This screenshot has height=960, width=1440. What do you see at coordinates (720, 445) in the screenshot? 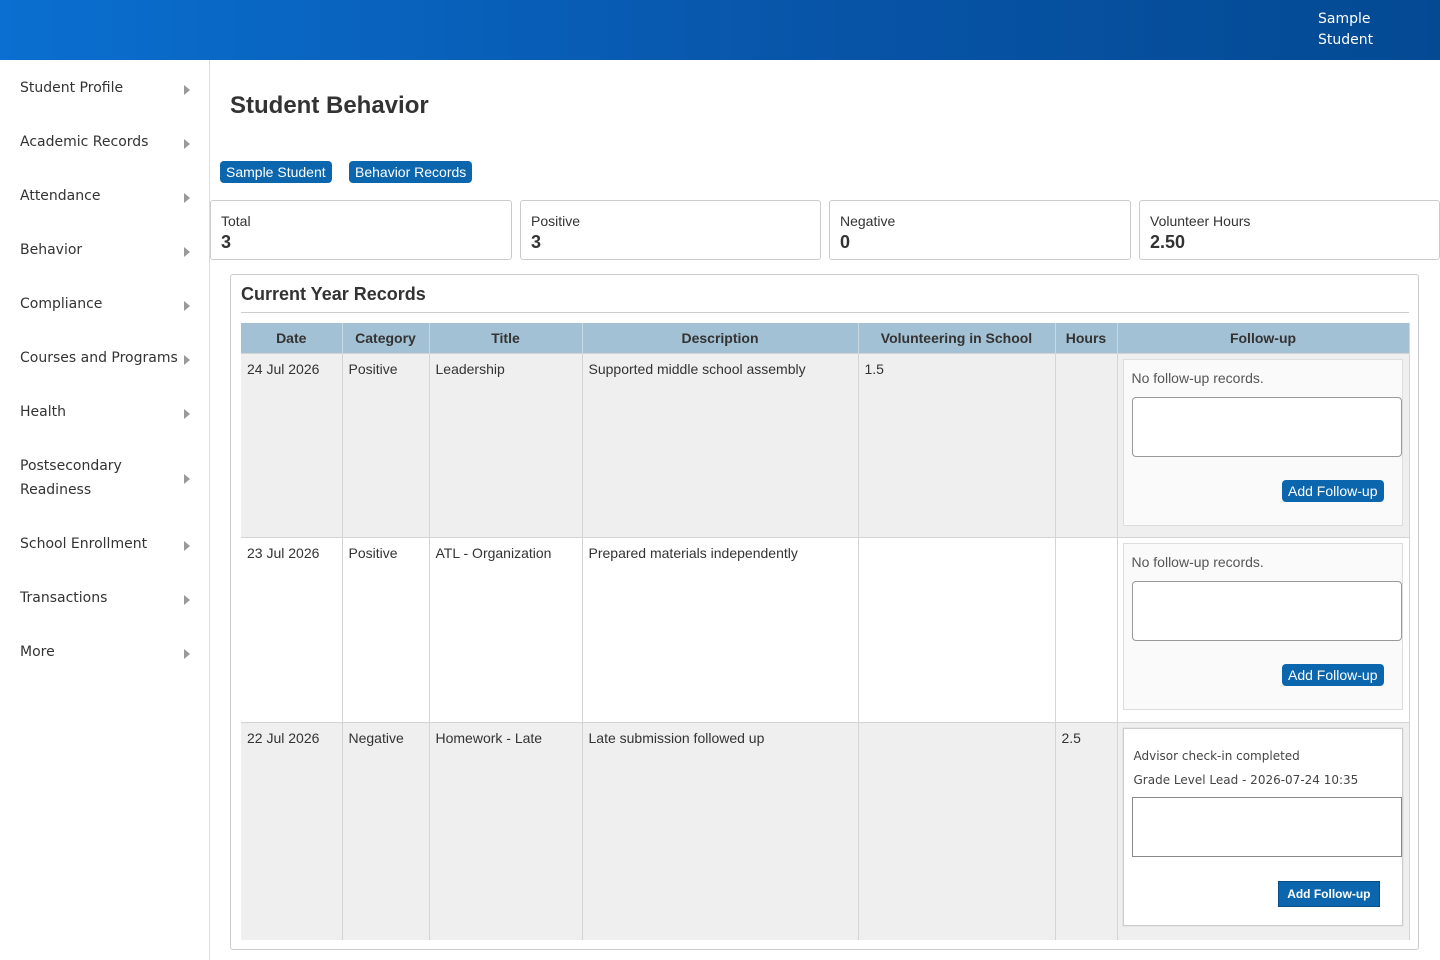
I see `cell-description: Supported middle school assembly` at bounding box center [720, 445].